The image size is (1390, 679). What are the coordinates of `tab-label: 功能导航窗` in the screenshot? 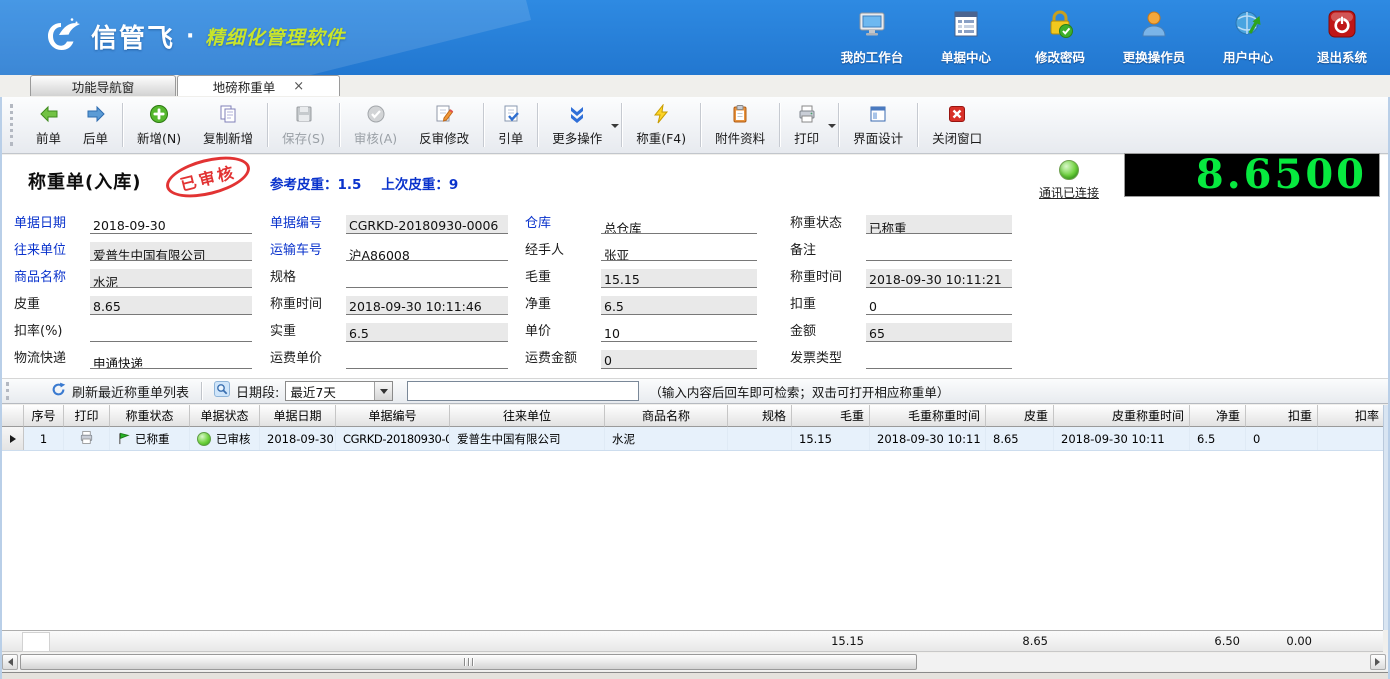 It's located at (103, 87).